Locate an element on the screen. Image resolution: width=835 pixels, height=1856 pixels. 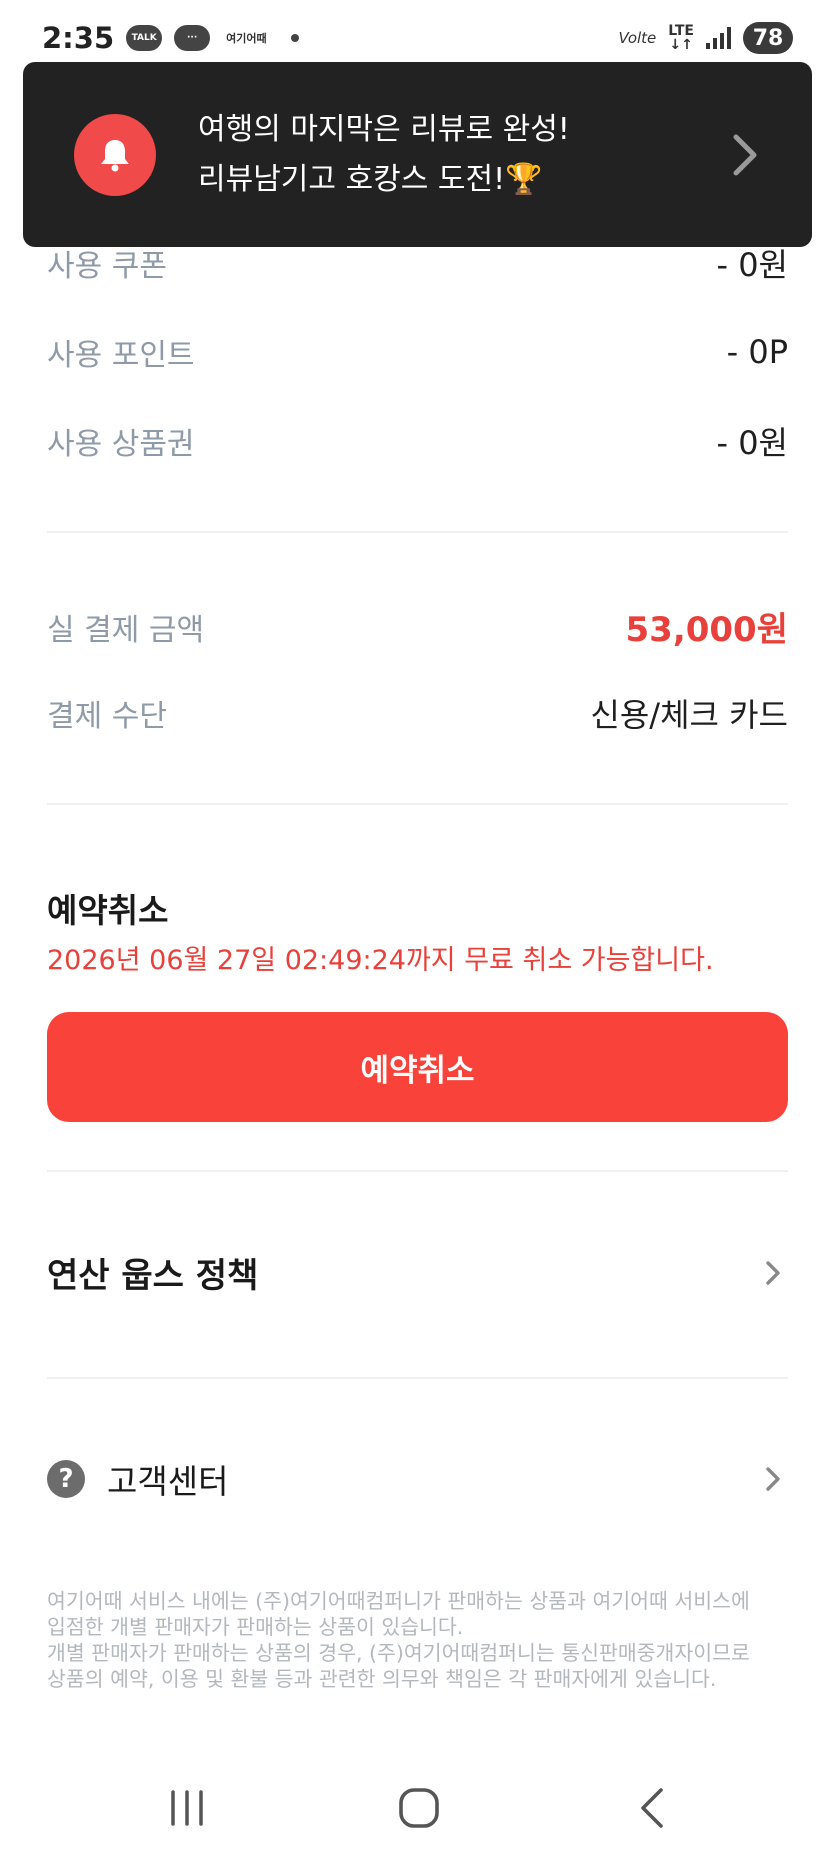
kakaotalk-icon: TALK is located at coordinates (144, 38).